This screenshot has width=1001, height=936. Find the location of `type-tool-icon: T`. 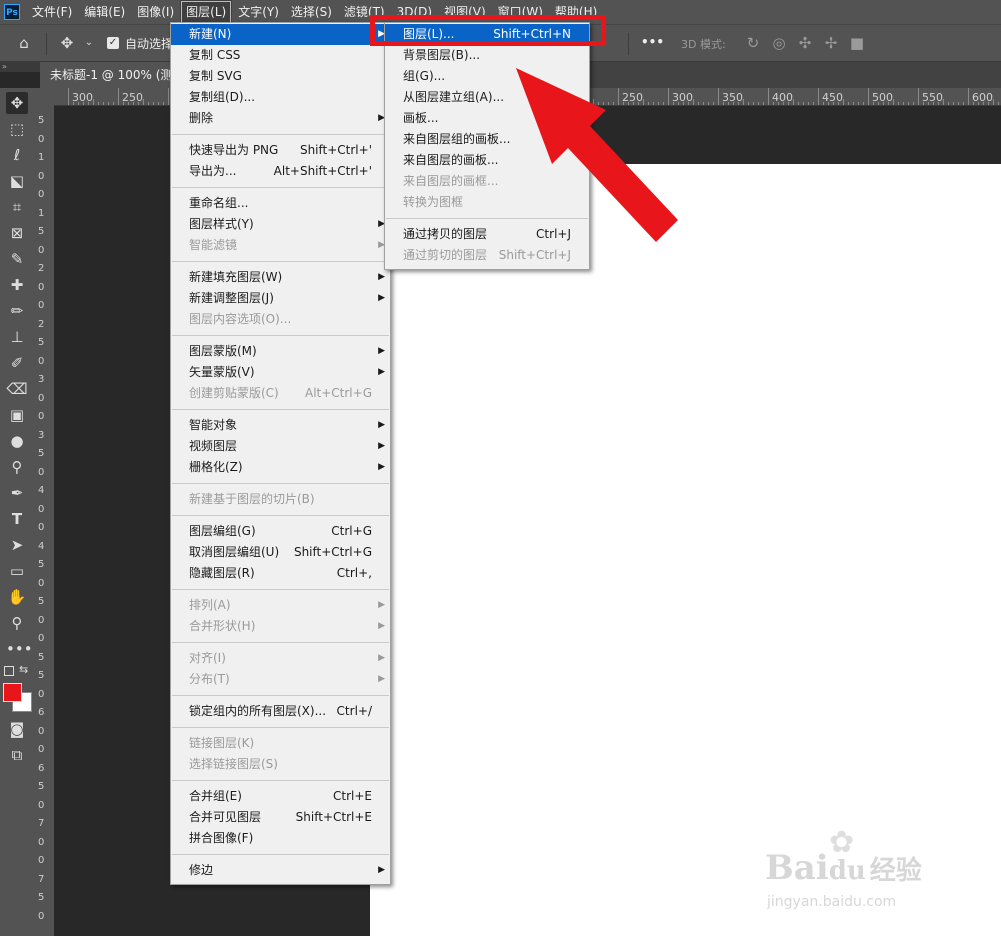

type-tool-icon: T is located at coordinates (17, 519).